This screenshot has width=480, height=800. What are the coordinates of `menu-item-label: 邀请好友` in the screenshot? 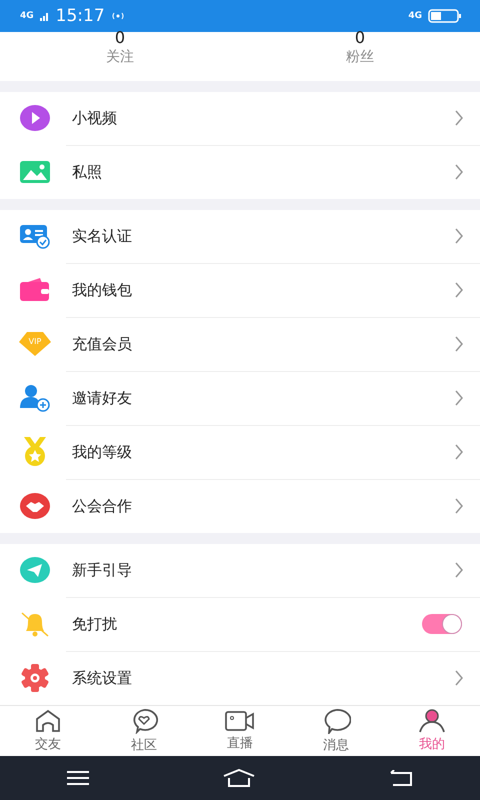 It's located at (263, 398).